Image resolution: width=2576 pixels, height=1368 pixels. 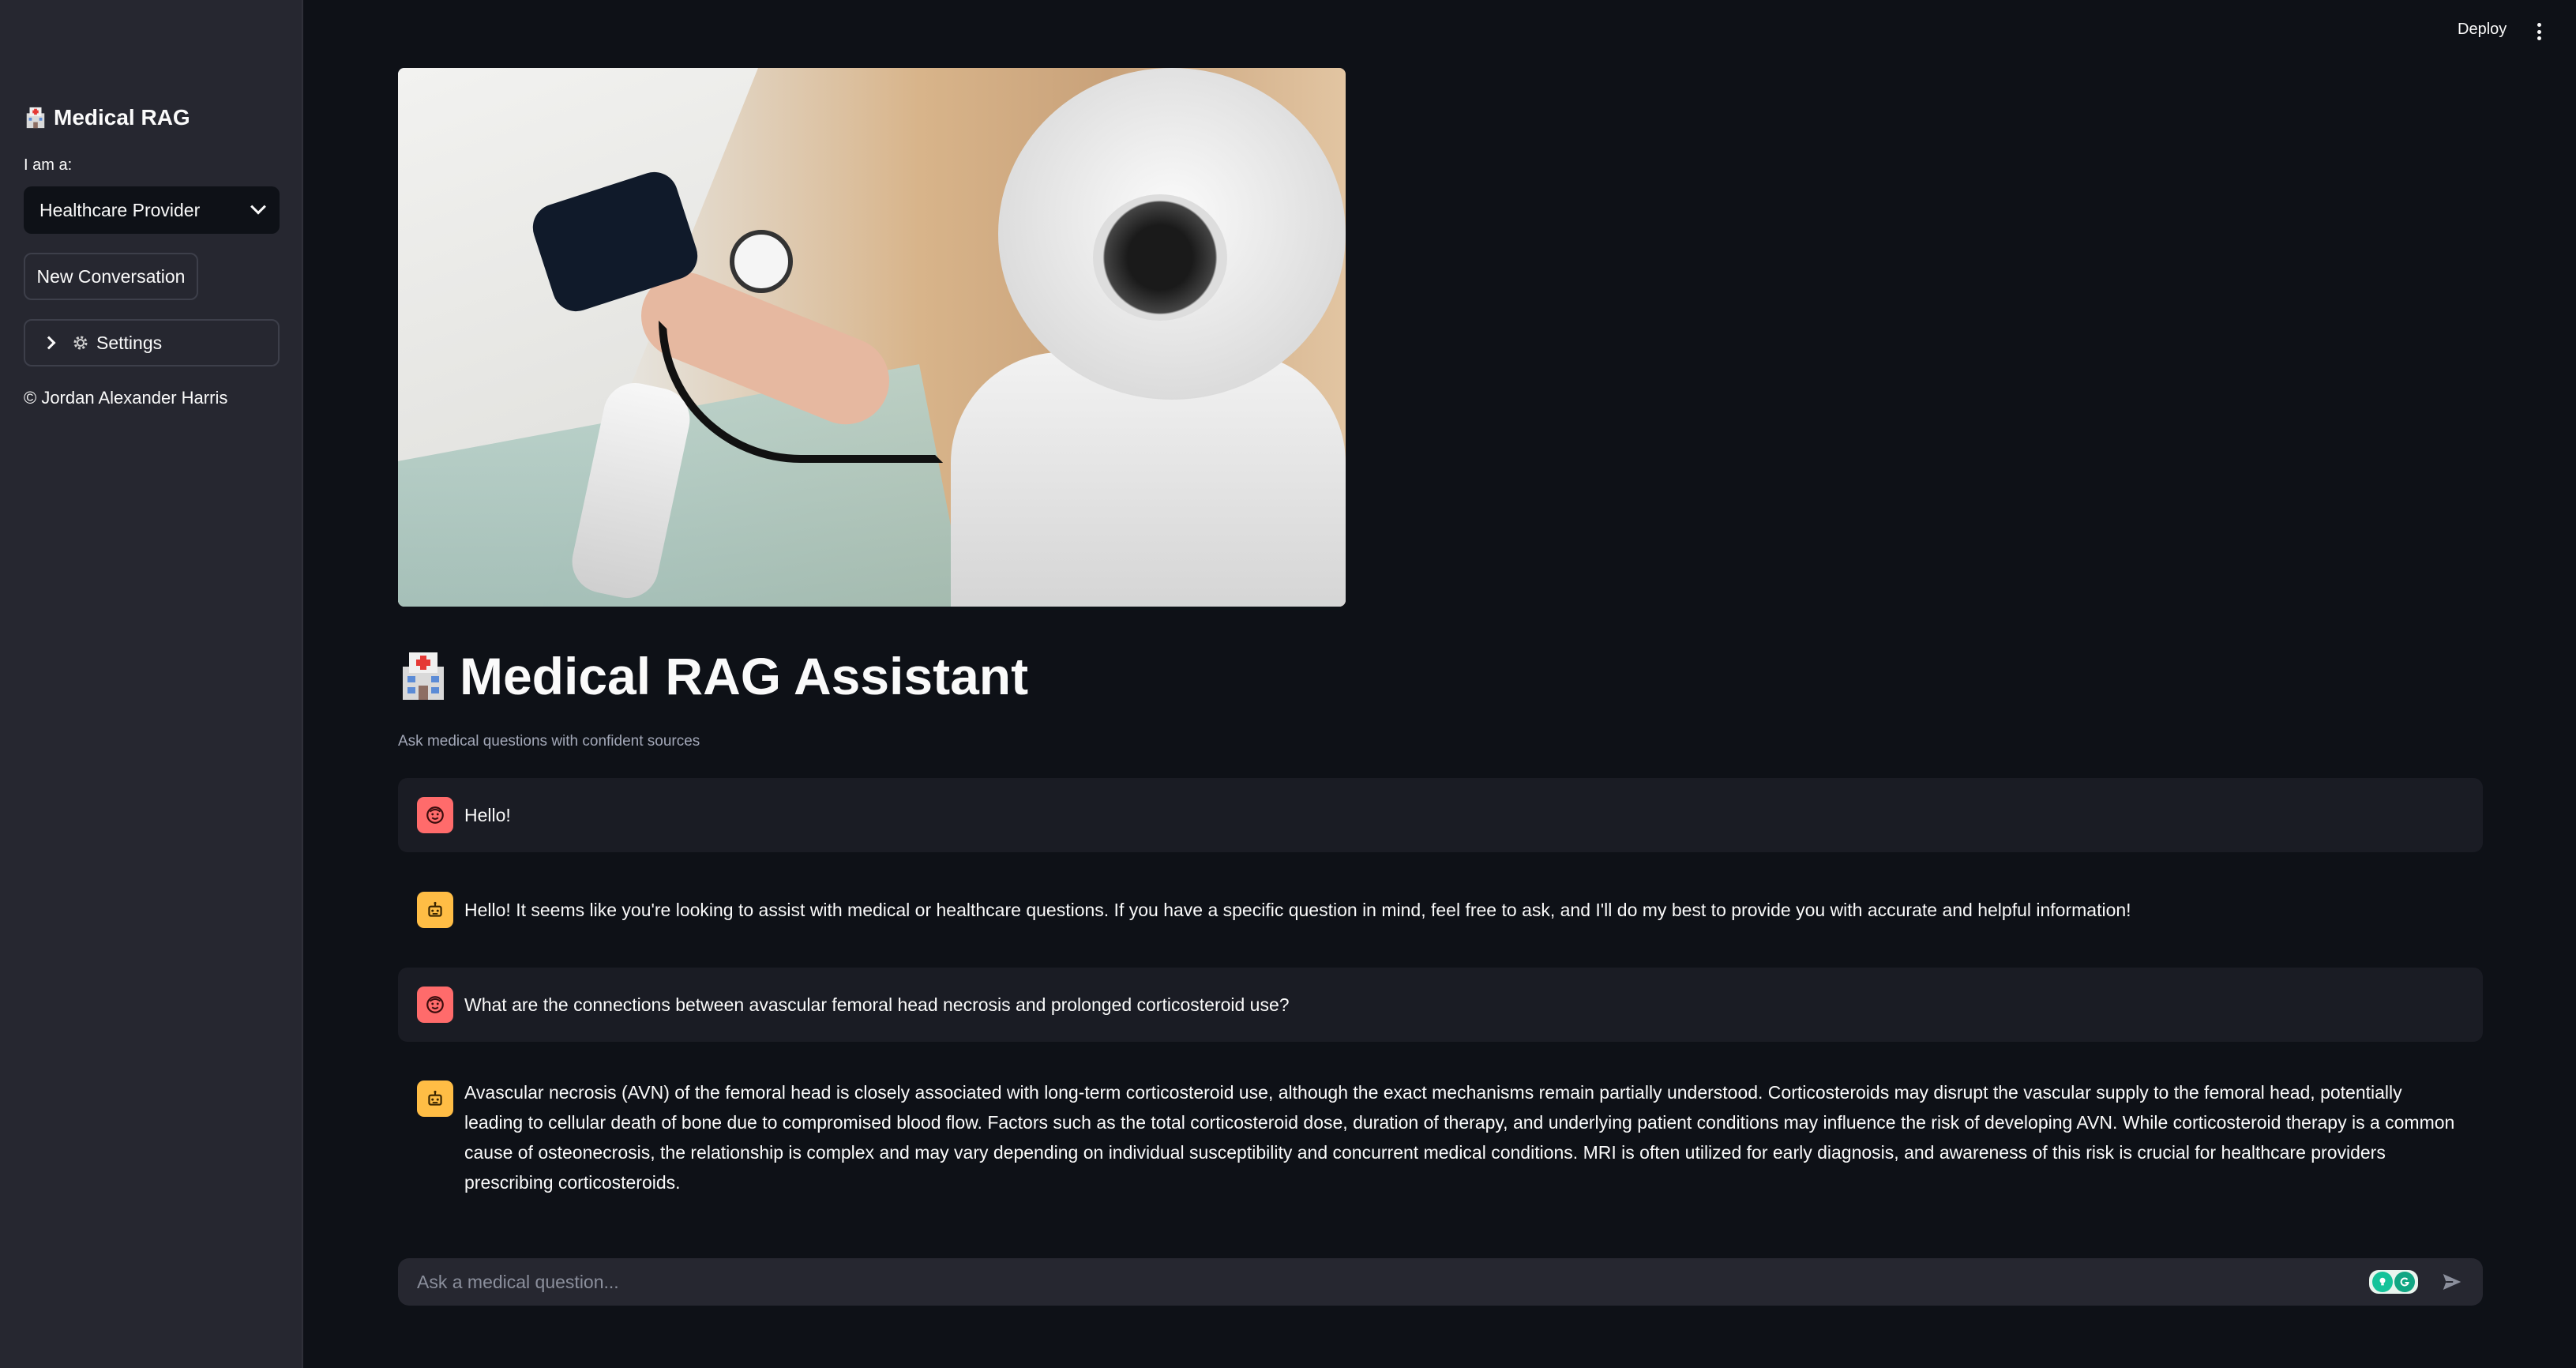 What do you see at coordinates (111, 276) in the screenshot?
I see `new-conversation-button: New Conversation` at bounding box center [111, 276].